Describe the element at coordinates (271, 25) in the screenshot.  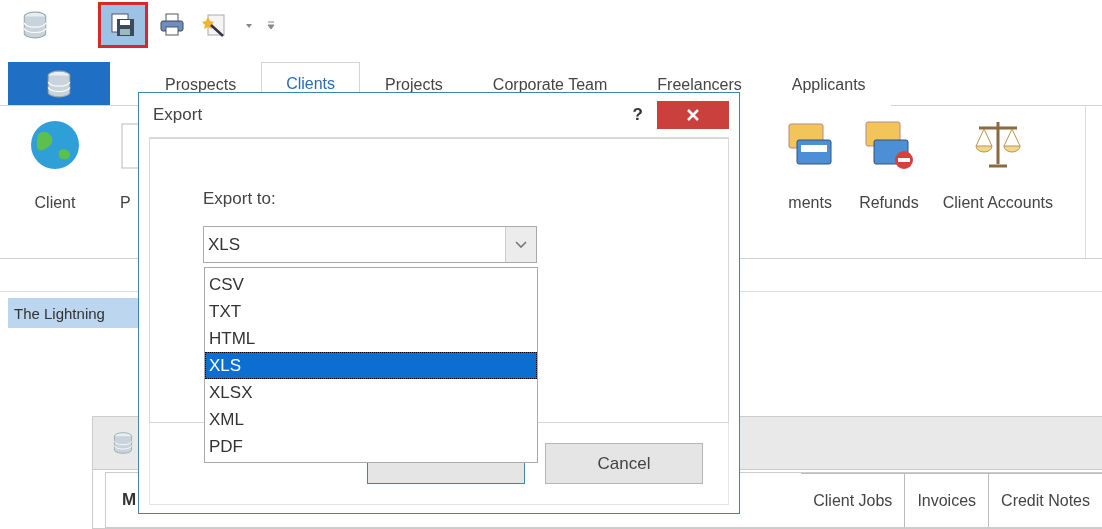
I see `customize-icon` at that location.